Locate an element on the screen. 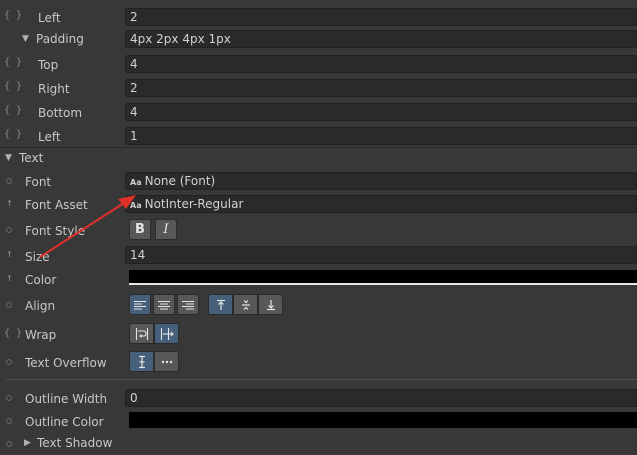 This screenshot has width=637, height=455. align-label: Align is located at coordinates (40, 306).